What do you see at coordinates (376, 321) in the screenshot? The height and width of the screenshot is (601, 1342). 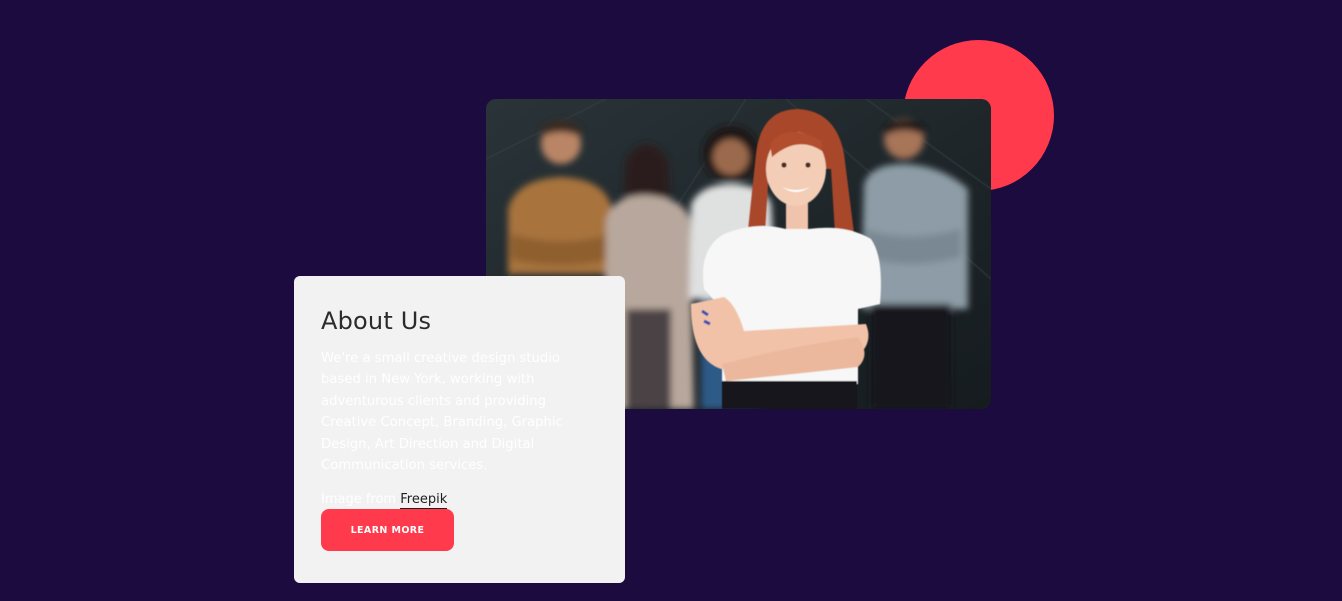 I see `about-title: About Us` at bounding box center [376, 321].